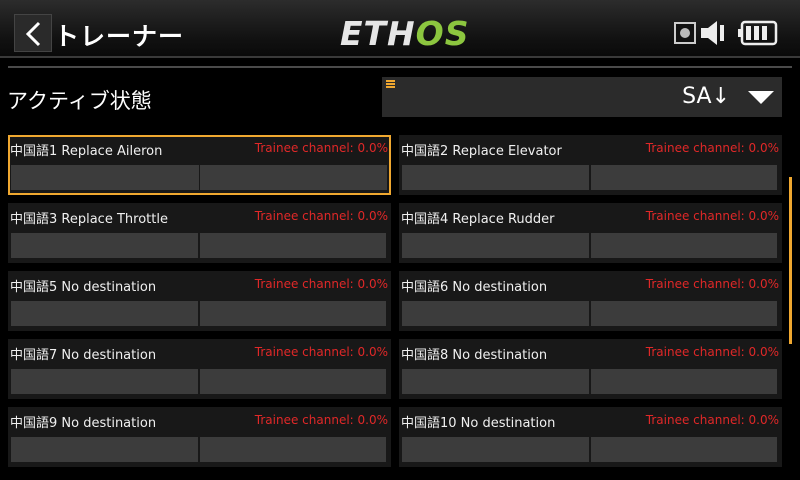 The image size is (800, 480). Describe the element at coordinates (758, 33) in the screenshot. I see `battery-icon` at that location.